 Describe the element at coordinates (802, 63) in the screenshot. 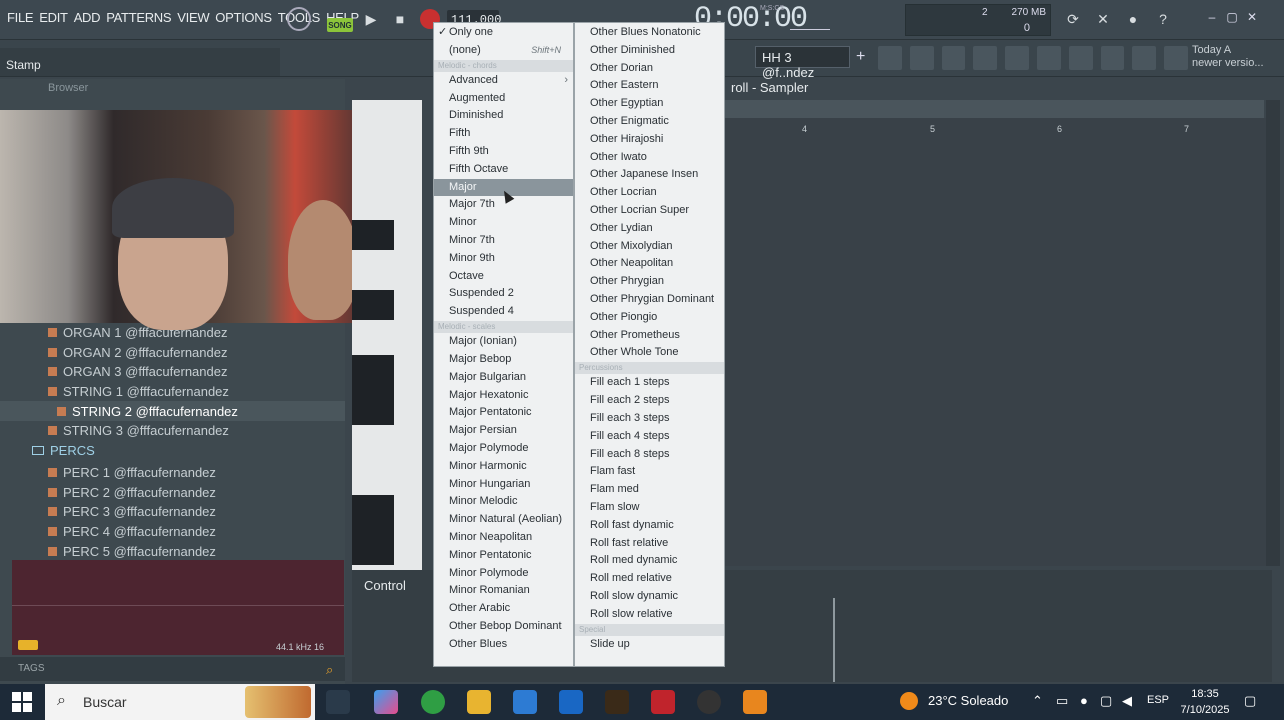

I see `pattern-selector: HH 3 @f..ndez` at that location.